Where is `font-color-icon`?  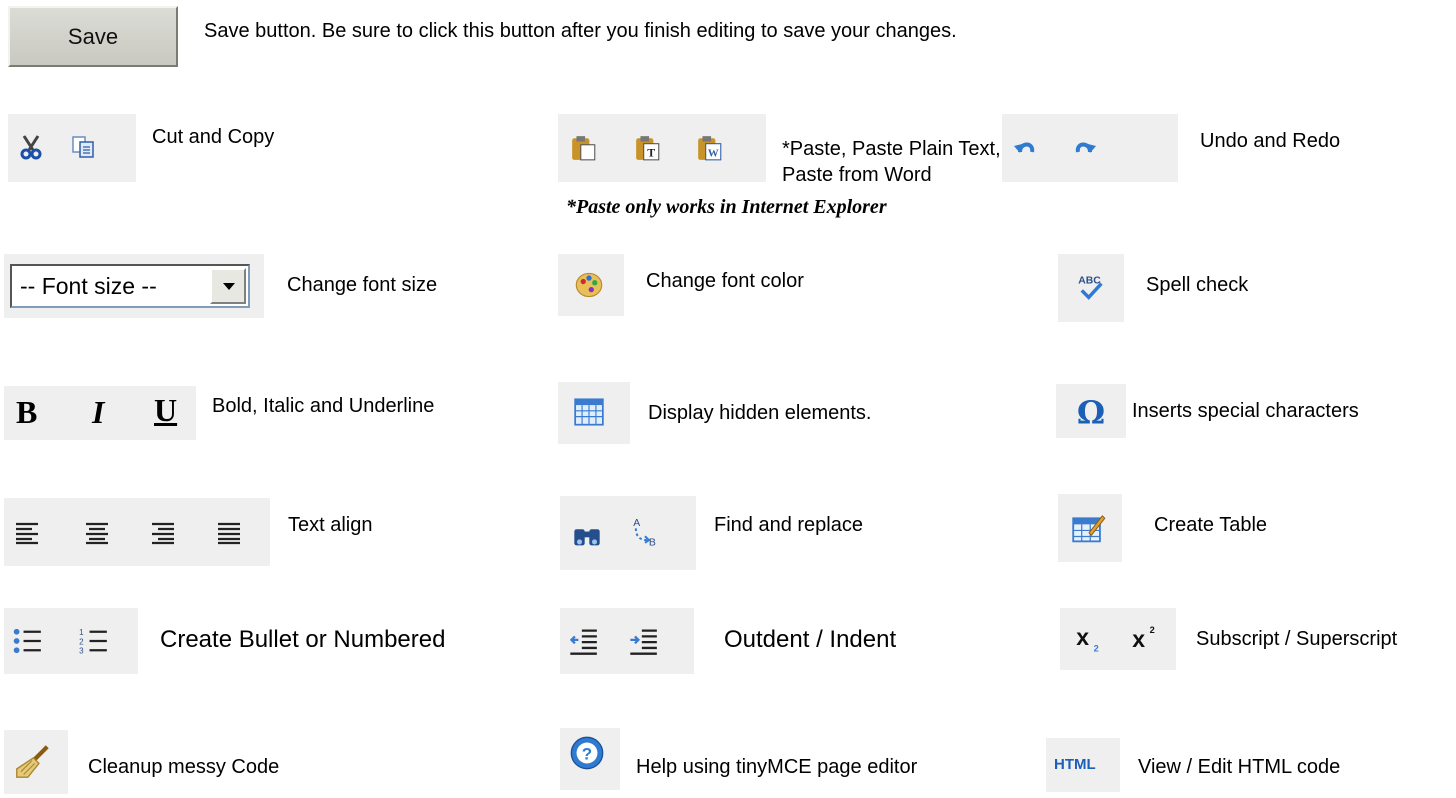
font-color-icon is located at coordinates (589, 285).